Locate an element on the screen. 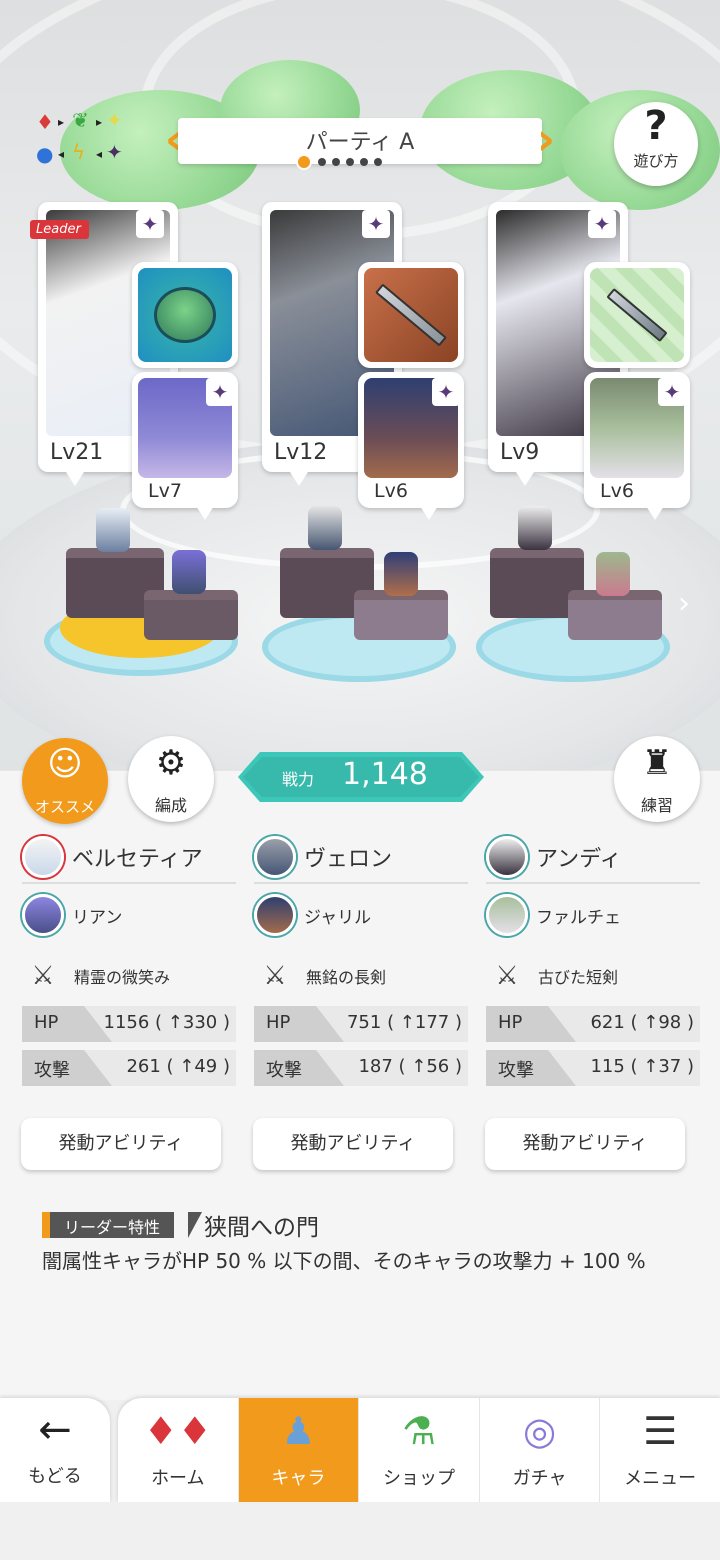  thunder-element-icon: ϟ is located at coordinates (79, 152).